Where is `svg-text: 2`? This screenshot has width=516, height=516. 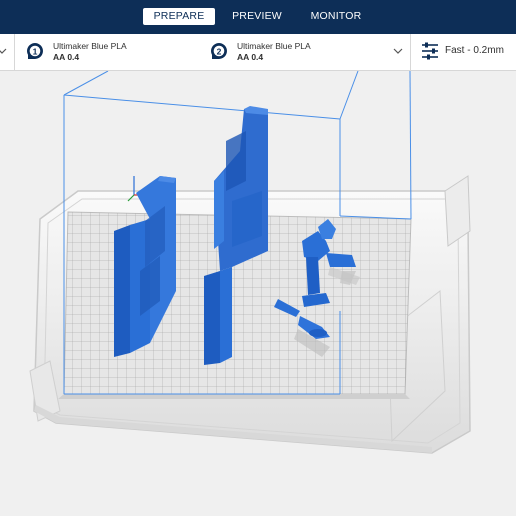 svg-text: 2 is located at coordinates (219, 51).